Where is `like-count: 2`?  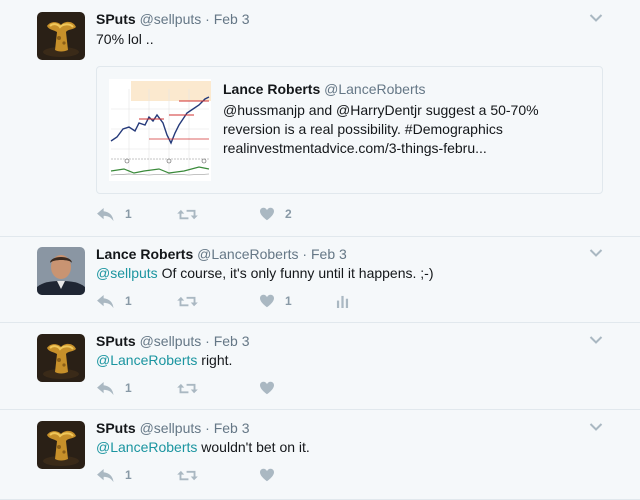 like-count: 2 is located at coordinates (288, 214).